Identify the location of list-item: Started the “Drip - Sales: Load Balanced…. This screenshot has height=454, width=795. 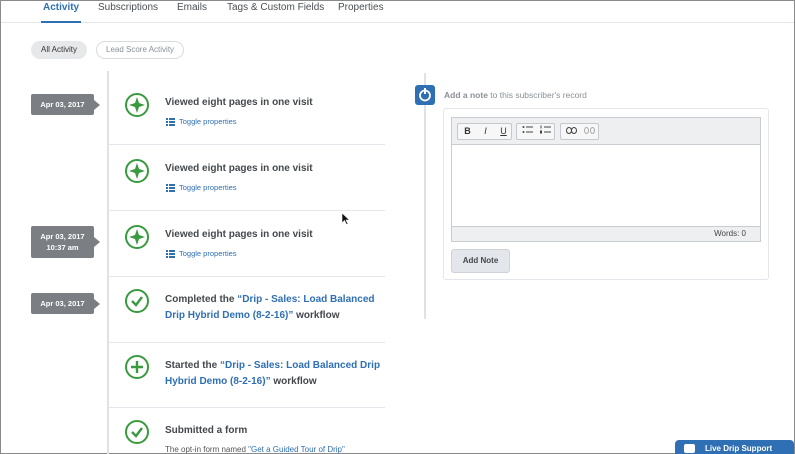
(247, 375).